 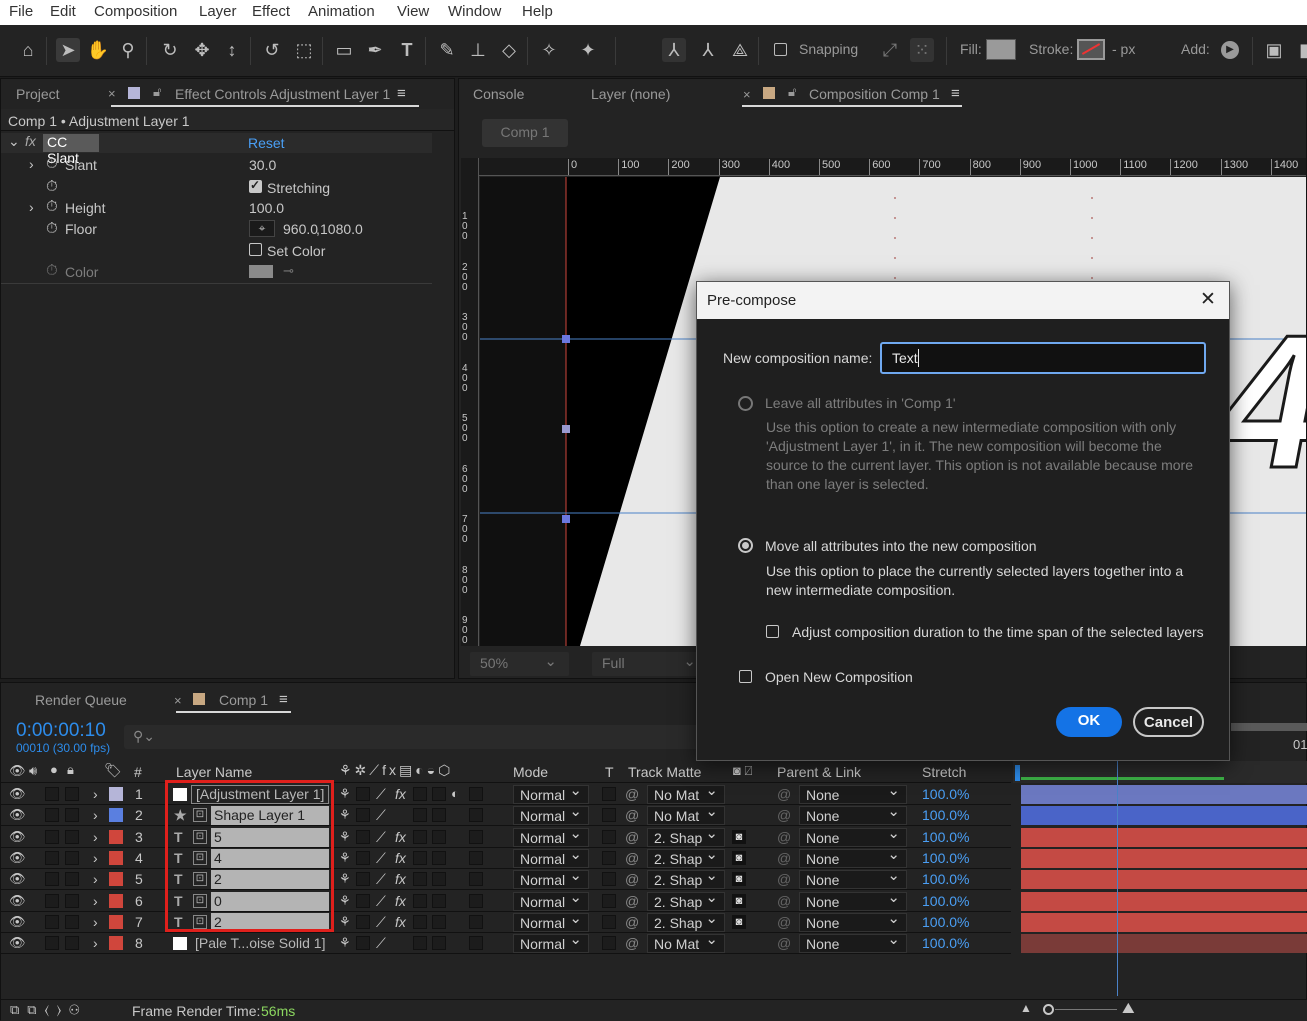 I want to click on height-value: 100.0, so click(x=266, y=208).